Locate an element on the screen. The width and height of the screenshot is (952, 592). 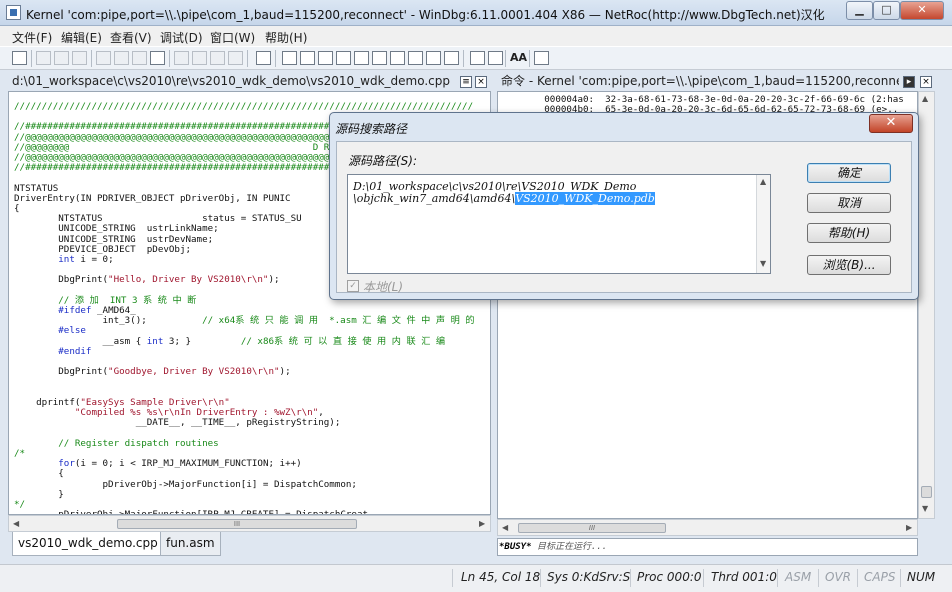
source-path-selected-text: VS2010_WDK_Demo.pdb is located at coordinates (585, 198).